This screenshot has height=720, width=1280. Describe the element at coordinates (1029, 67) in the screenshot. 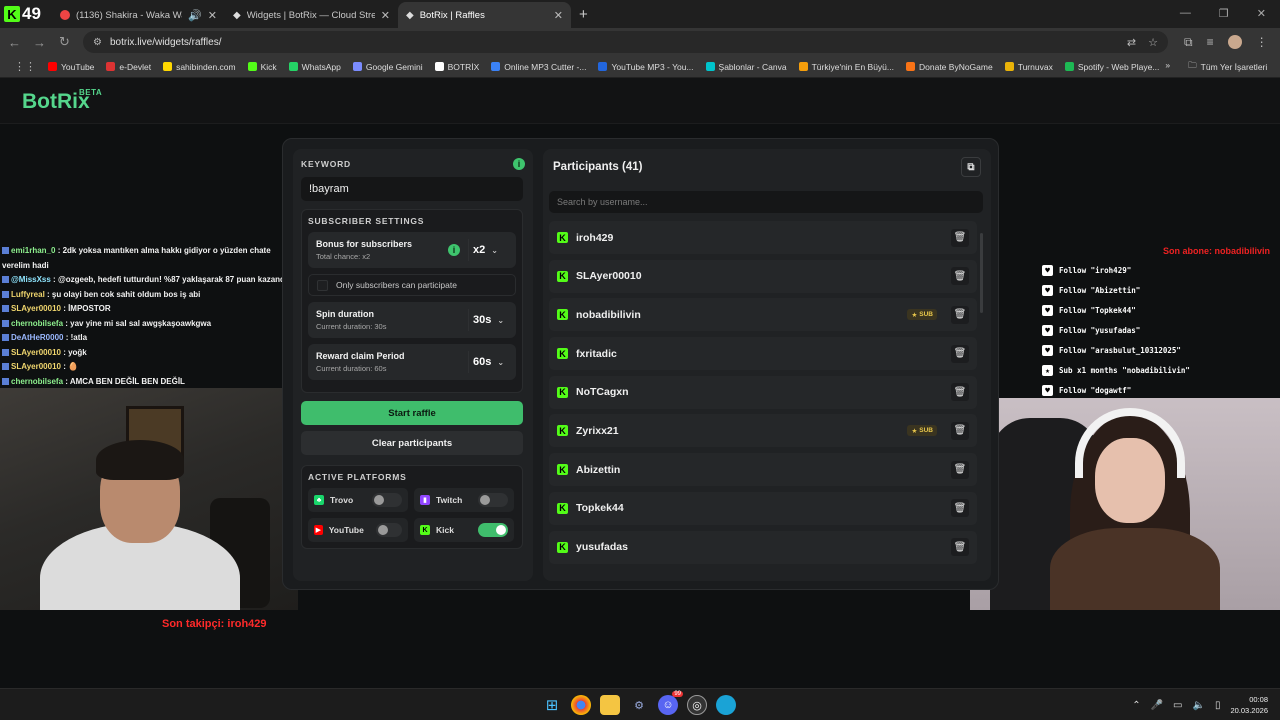

I see `bookmark-item: Turnuvax` at that location.